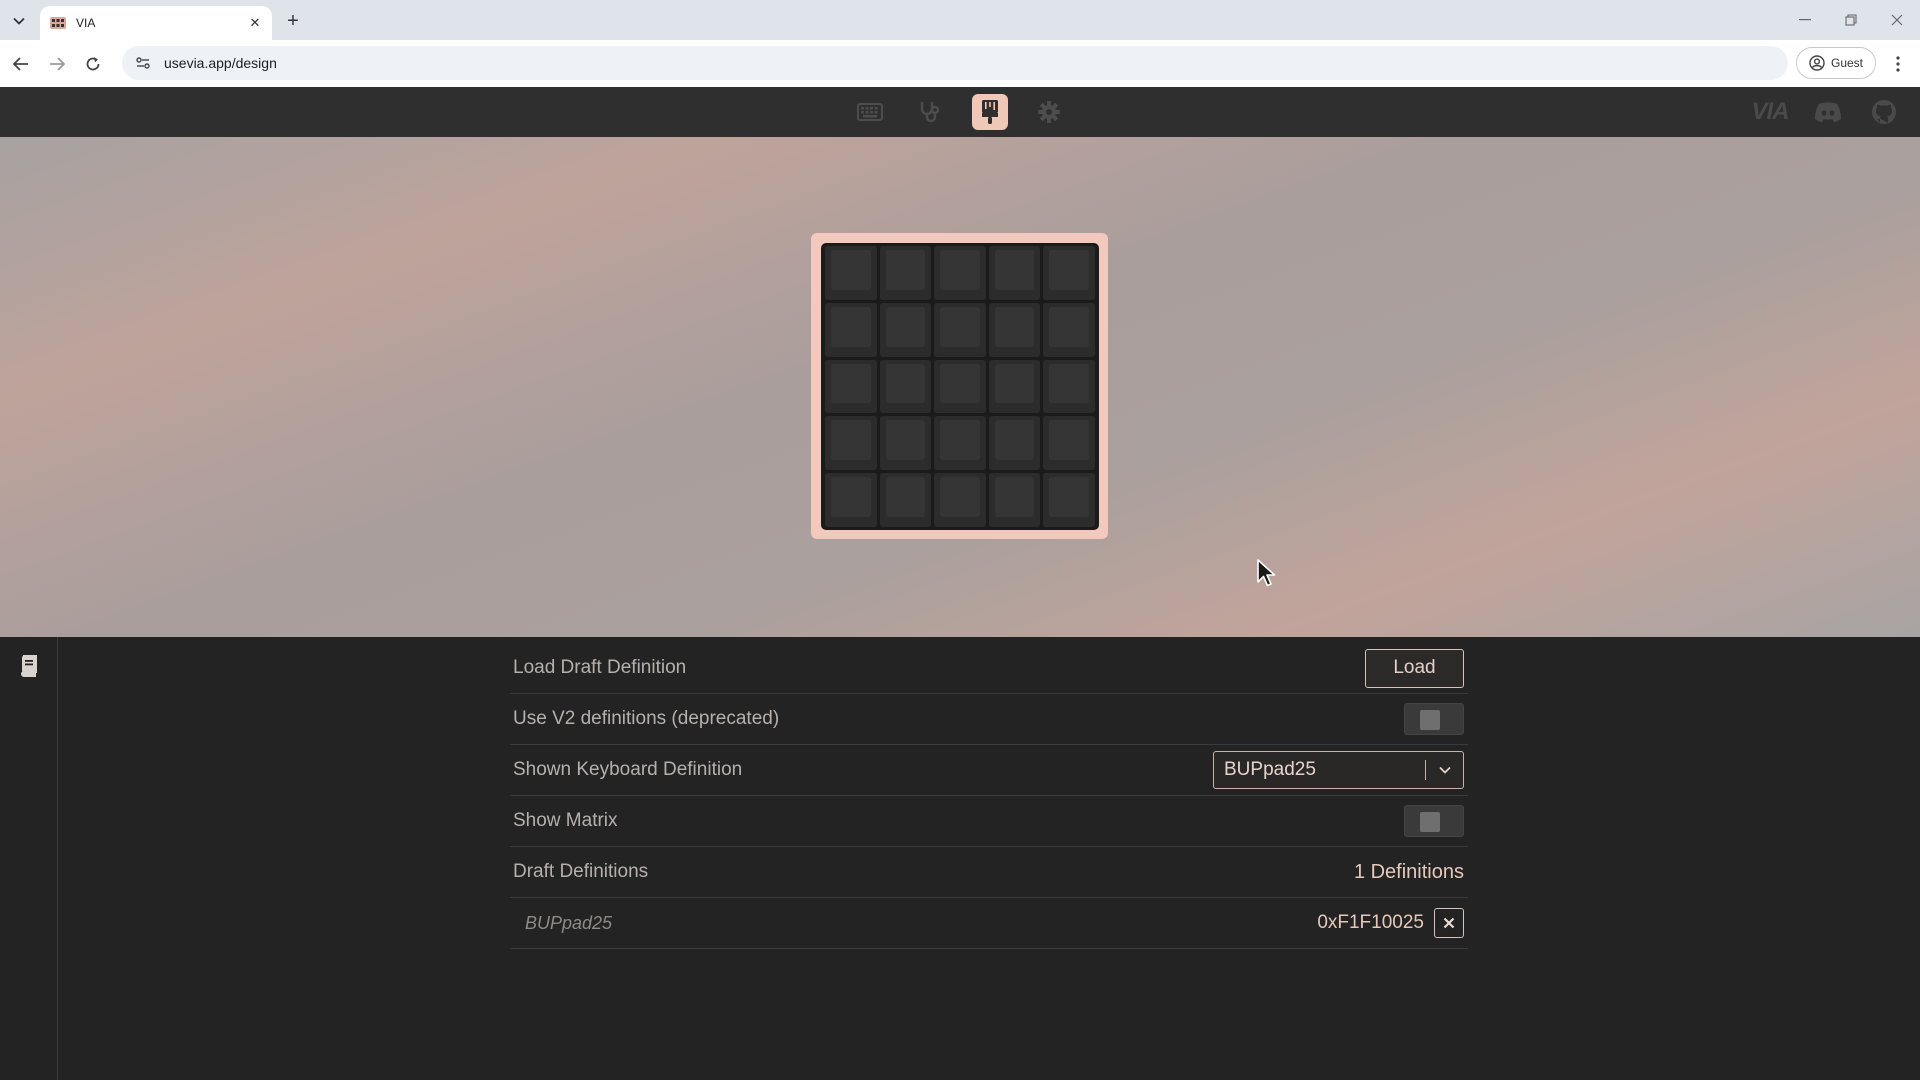  What do you see at coordinates (1898, 64) in the screenshot?
I see `browser-menu-icon` at bounding box center [1898, 64].